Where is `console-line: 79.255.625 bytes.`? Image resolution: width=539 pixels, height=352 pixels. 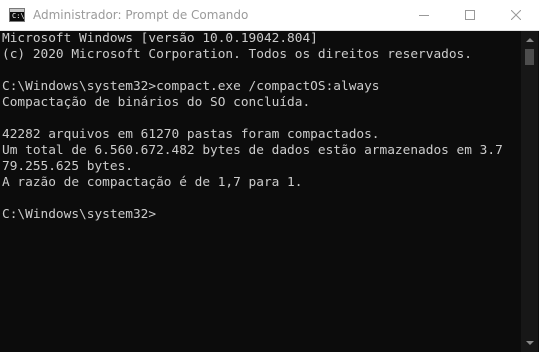 console-line: 79.255.625 bytes. is located at coordinates (67, 166).